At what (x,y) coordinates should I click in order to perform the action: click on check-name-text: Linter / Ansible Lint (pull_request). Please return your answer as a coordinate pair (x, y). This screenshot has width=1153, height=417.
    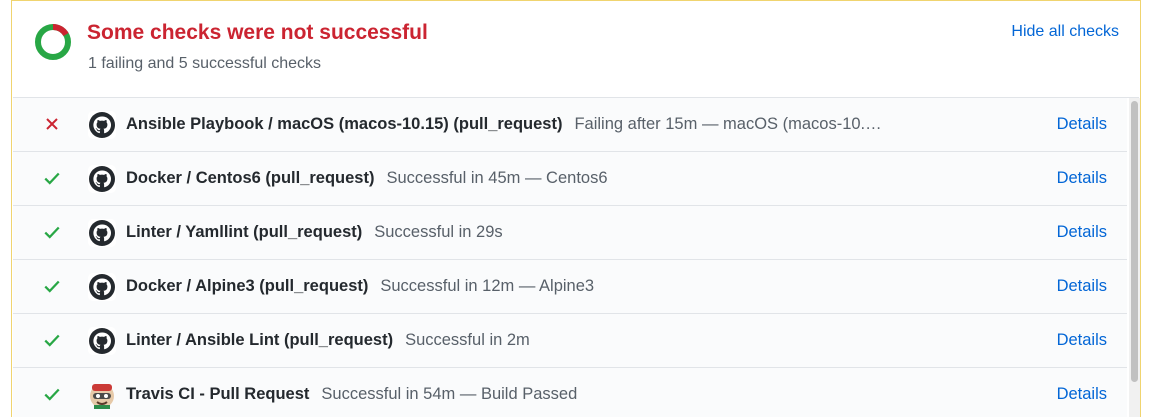
    Looking at the image, I should click on (260, 340).